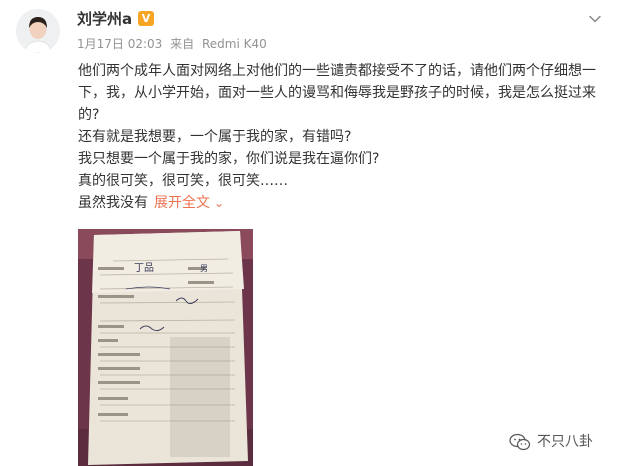  I want to click on post-photo: 丁品 男, so click(165, 347).